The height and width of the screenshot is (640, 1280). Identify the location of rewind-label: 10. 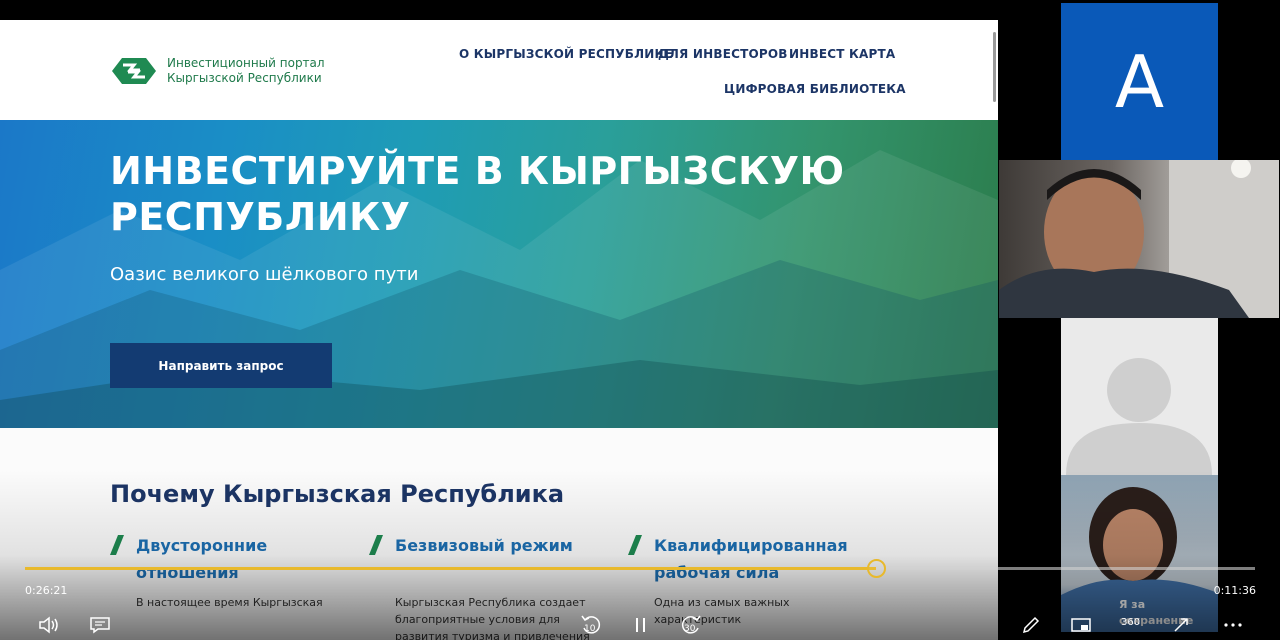
(590, 629).